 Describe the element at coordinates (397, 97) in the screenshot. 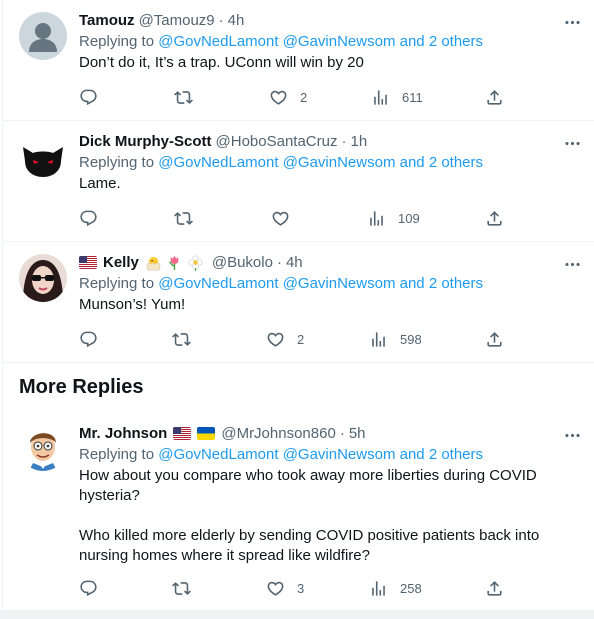

I see `views-button: 611` at that location.